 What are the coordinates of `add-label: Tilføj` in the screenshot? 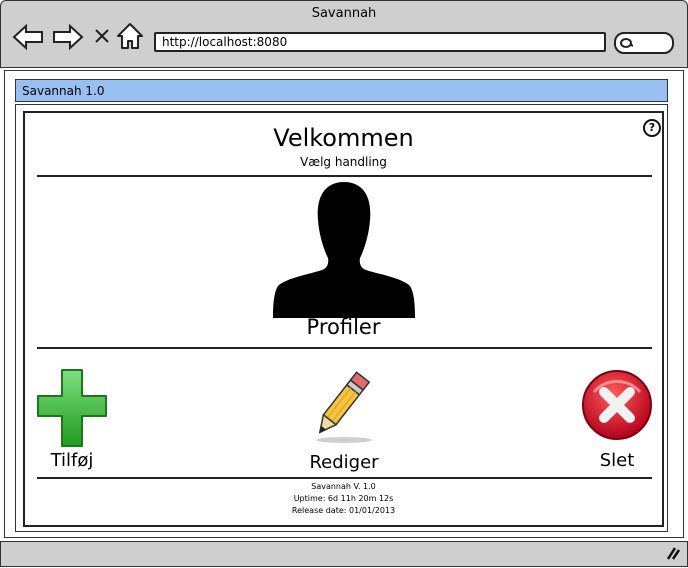 It's located at (72, 460).